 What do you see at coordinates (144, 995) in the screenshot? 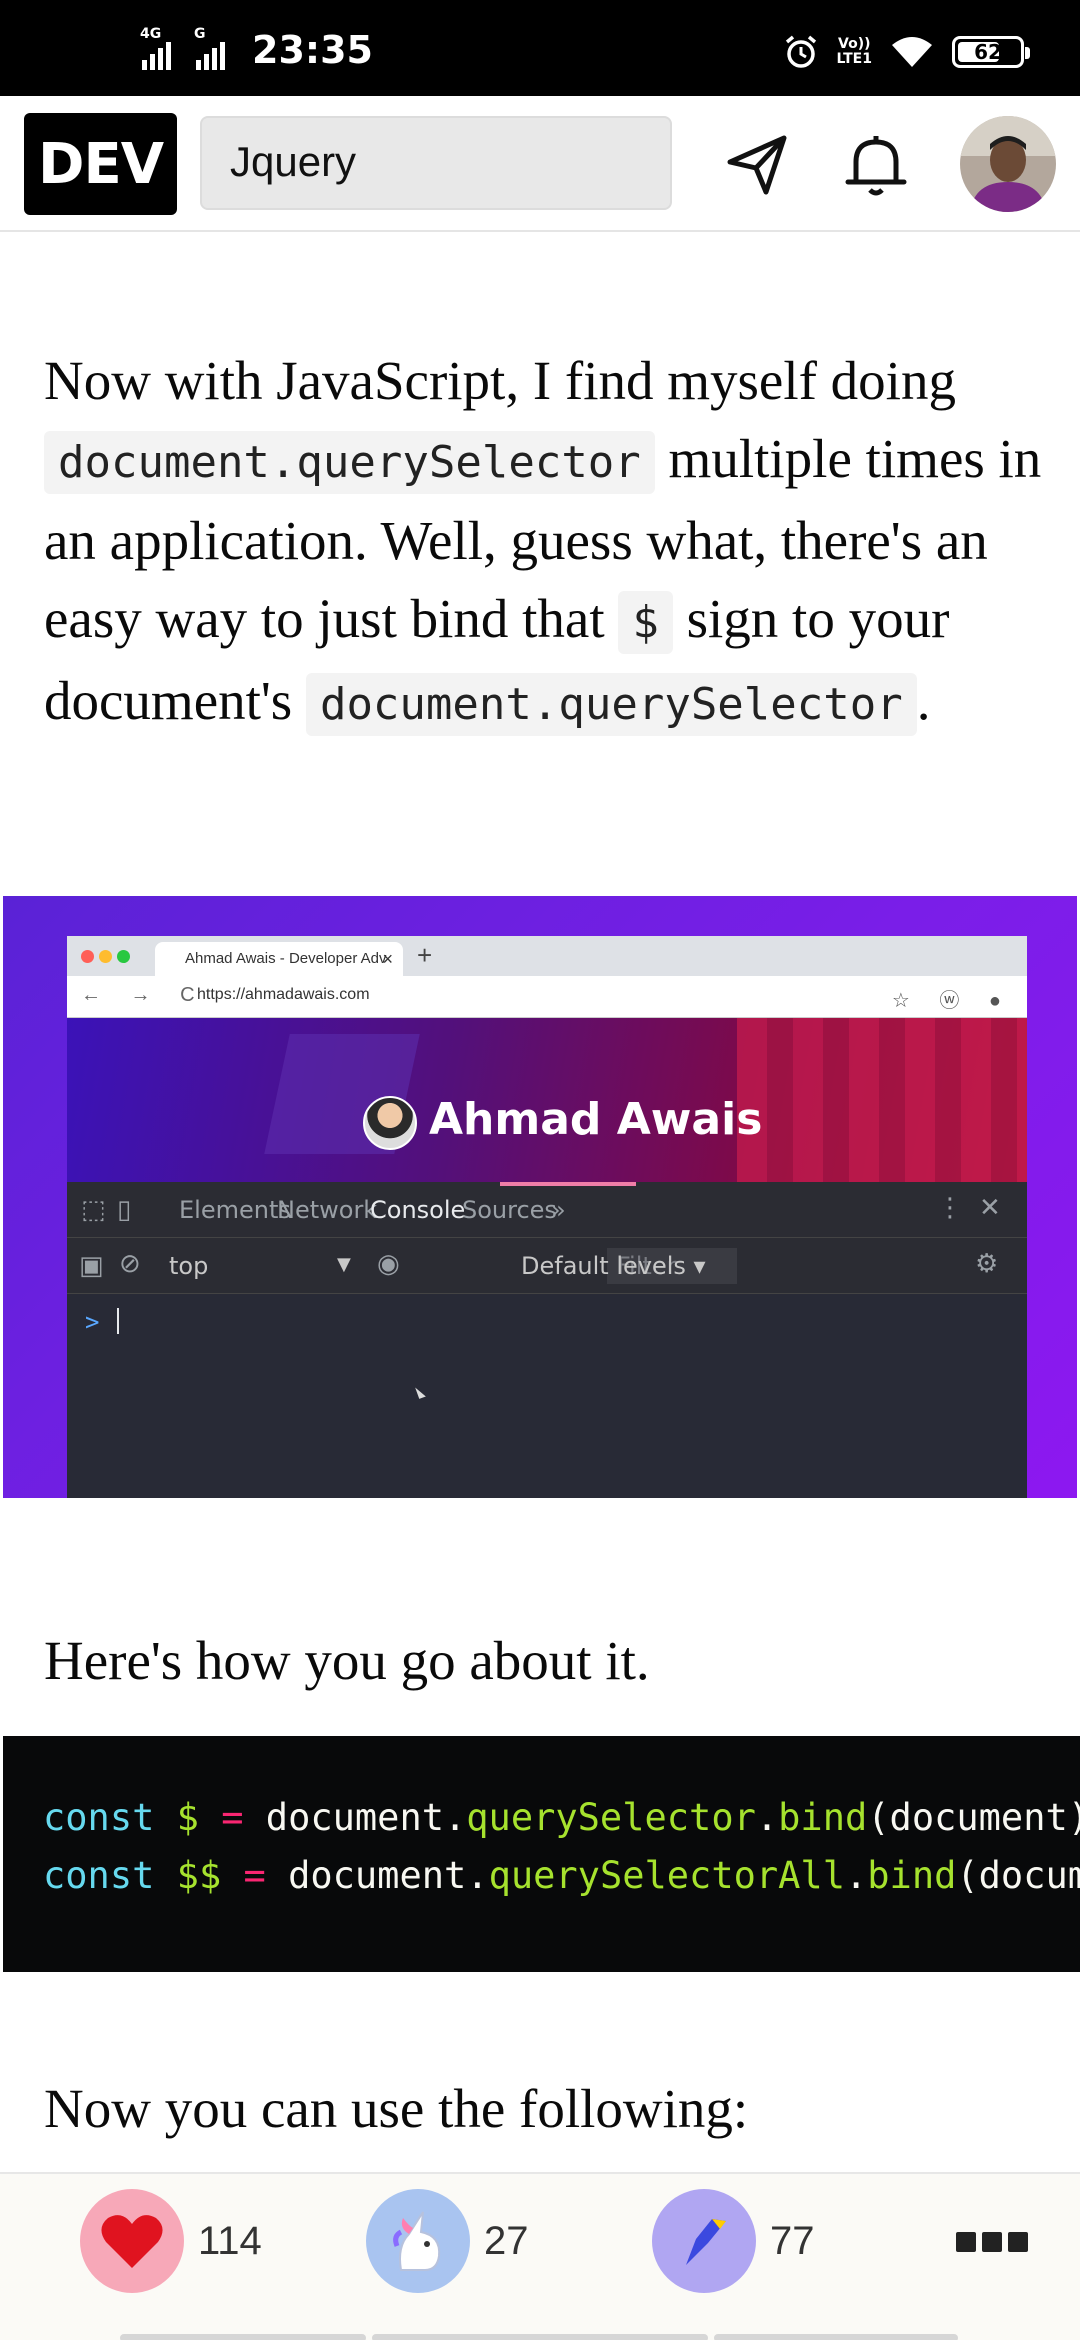
I see `nav-icons: ← → C` at bounding box center [144, 995].